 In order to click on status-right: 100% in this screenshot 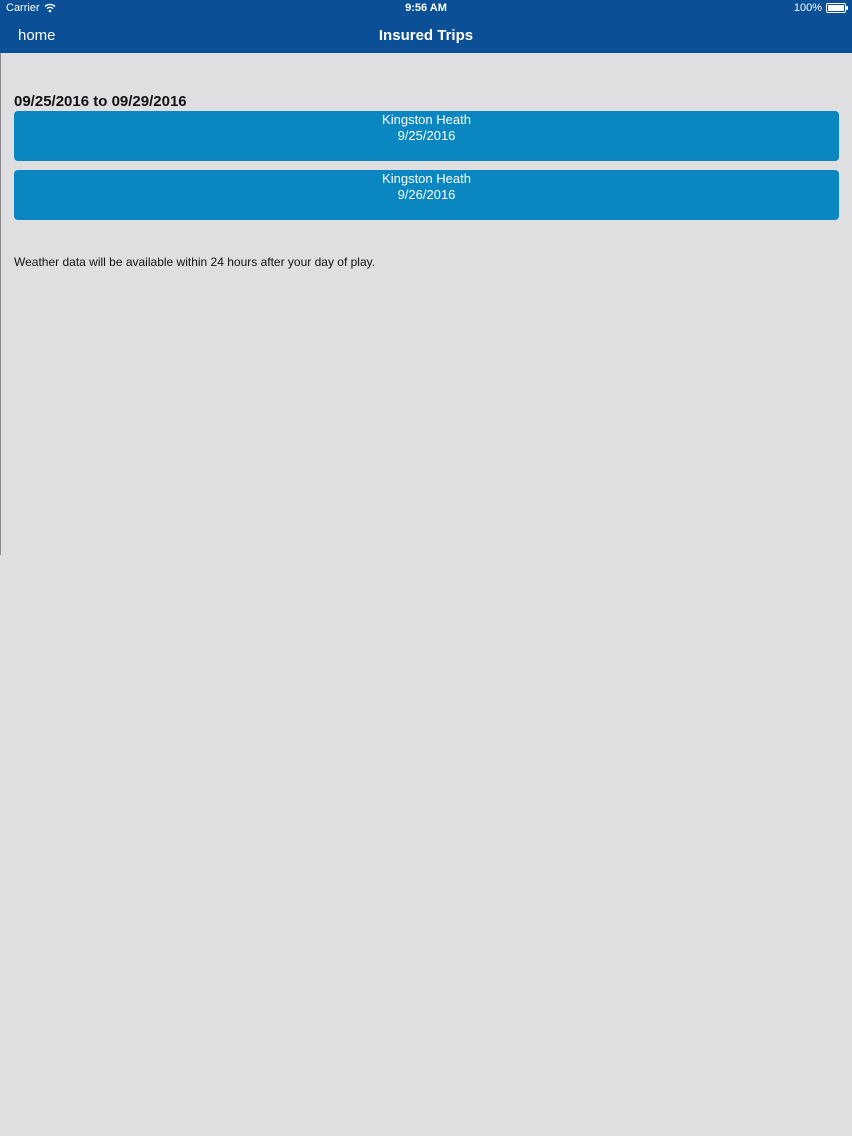, I will do `click(820, 8)`.